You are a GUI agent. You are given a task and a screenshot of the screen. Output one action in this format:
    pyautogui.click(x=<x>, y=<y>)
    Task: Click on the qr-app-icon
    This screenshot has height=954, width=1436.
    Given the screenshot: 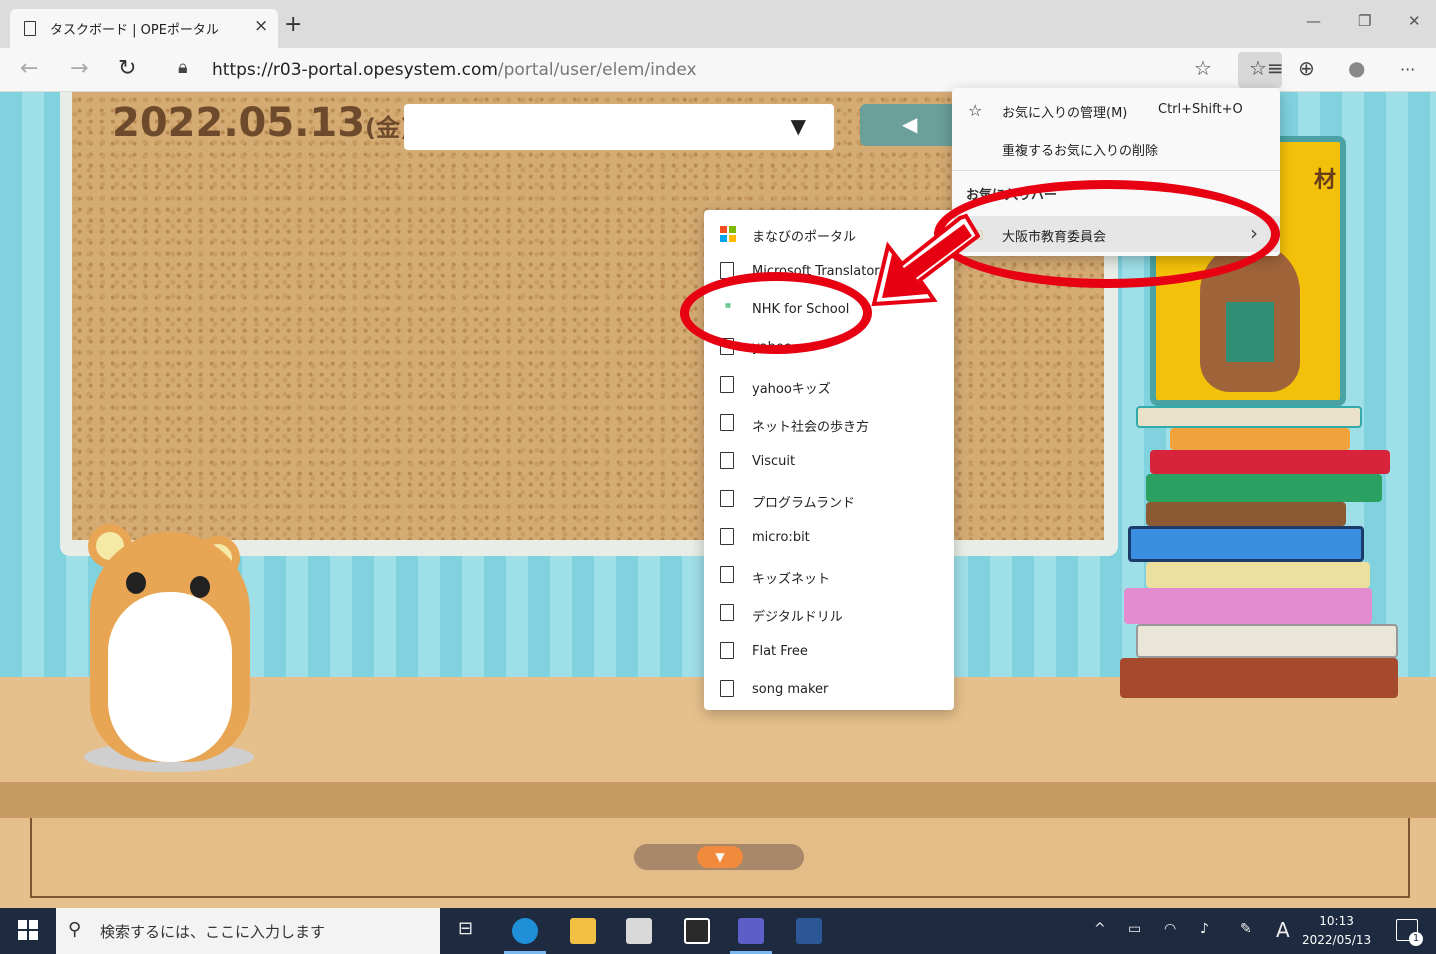 What is the action you would take?
    pyautogui.click(x=639, y=931)
    